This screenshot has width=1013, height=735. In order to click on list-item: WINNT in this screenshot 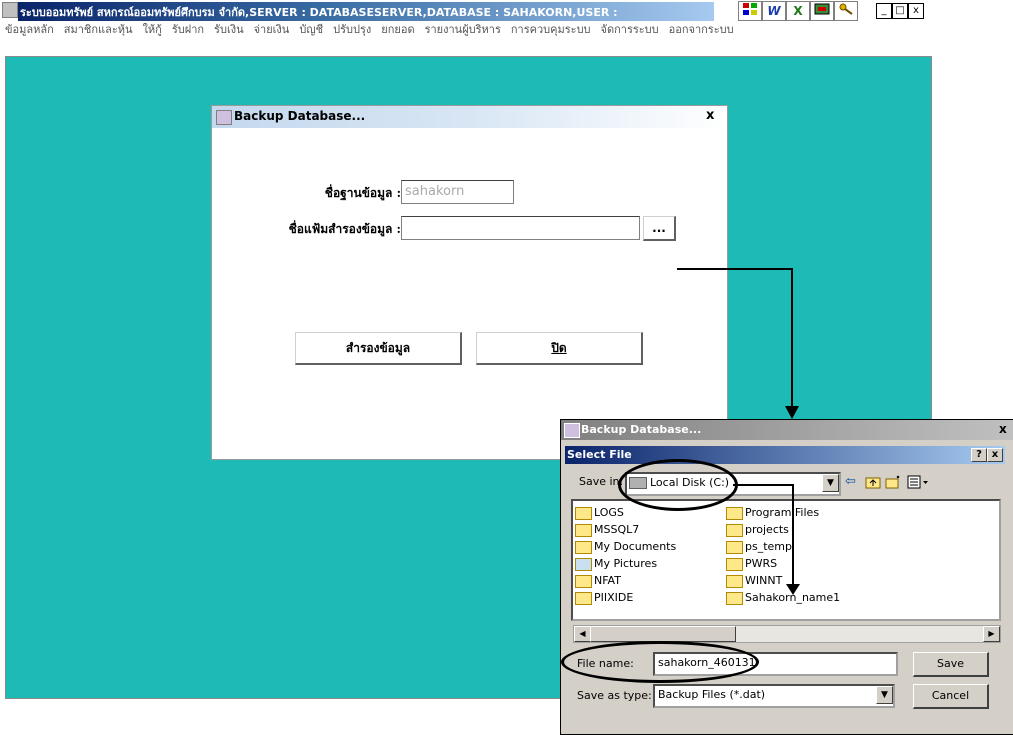, I will do `click(754, 581)`.